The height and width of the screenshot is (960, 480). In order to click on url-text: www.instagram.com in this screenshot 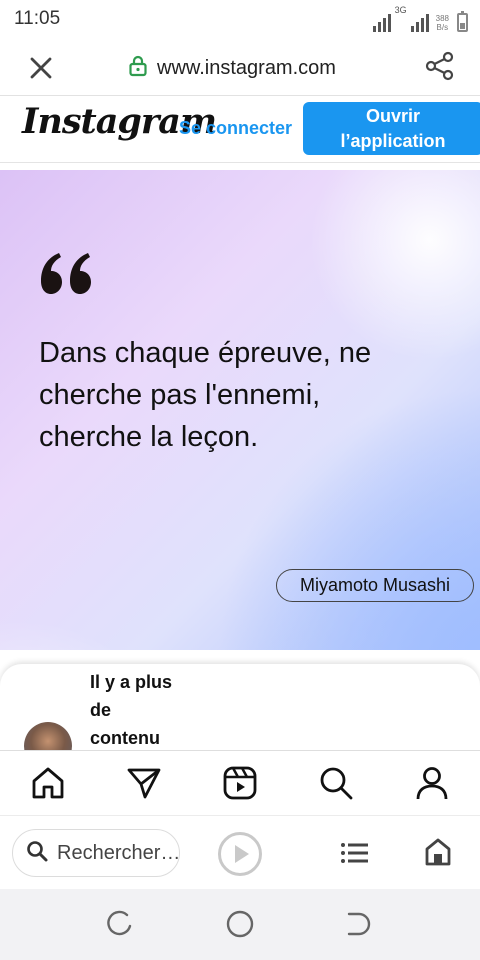, I will do `click(246, 67)`.